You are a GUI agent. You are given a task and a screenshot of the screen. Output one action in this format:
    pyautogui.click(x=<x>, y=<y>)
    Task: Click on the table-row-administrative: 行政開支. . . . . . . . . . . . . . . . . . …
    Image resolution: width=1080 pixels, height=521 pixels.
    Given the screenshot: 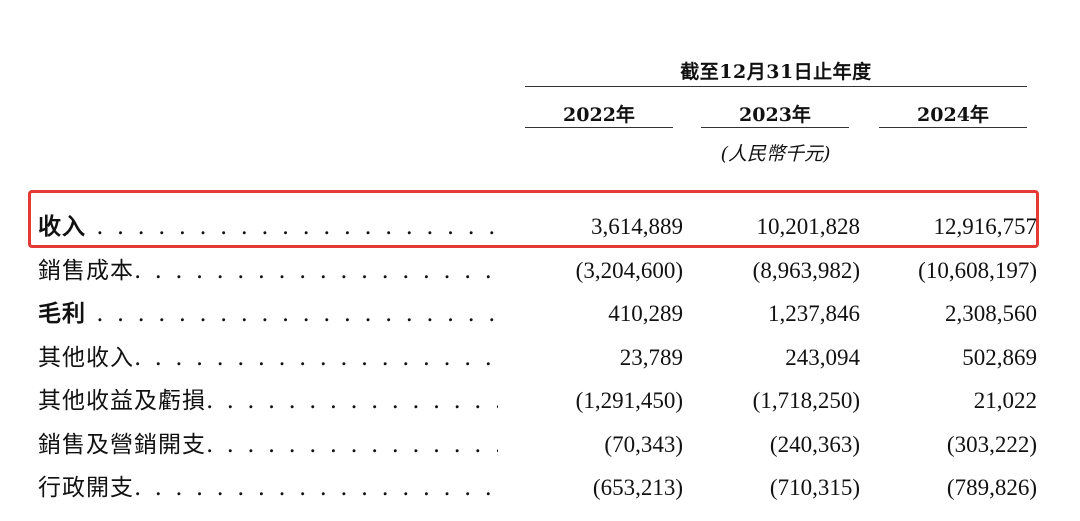 What is the action you would take?
    pyautogui.click(x=540, y=488)
    